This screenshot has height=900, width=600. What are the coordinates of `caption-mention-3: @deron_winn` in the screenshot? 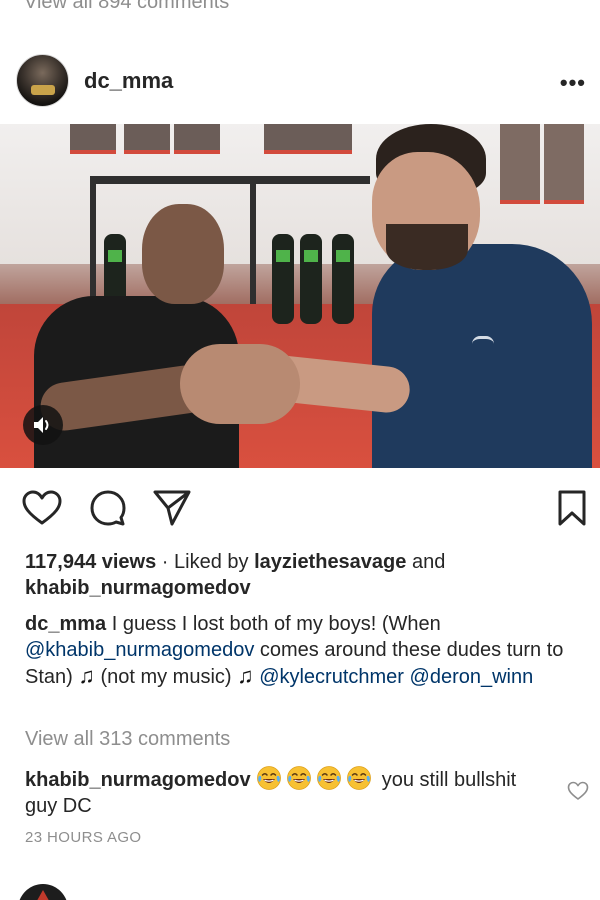 It's located at (472, 677).